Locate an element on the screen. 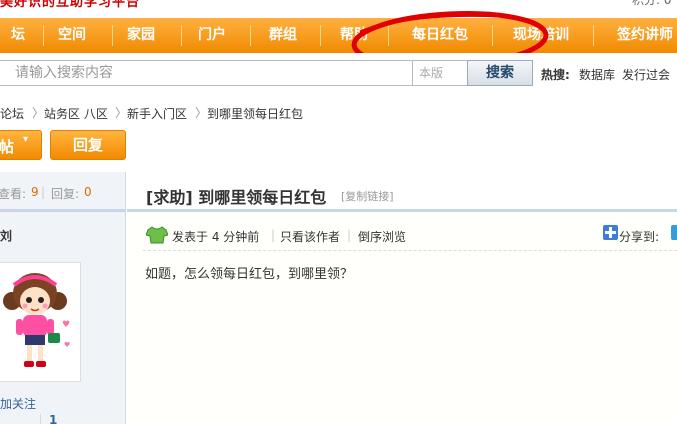 The width and height of the screenshot is (677, 427). online-status-icon is located at coordinates (157, 235).